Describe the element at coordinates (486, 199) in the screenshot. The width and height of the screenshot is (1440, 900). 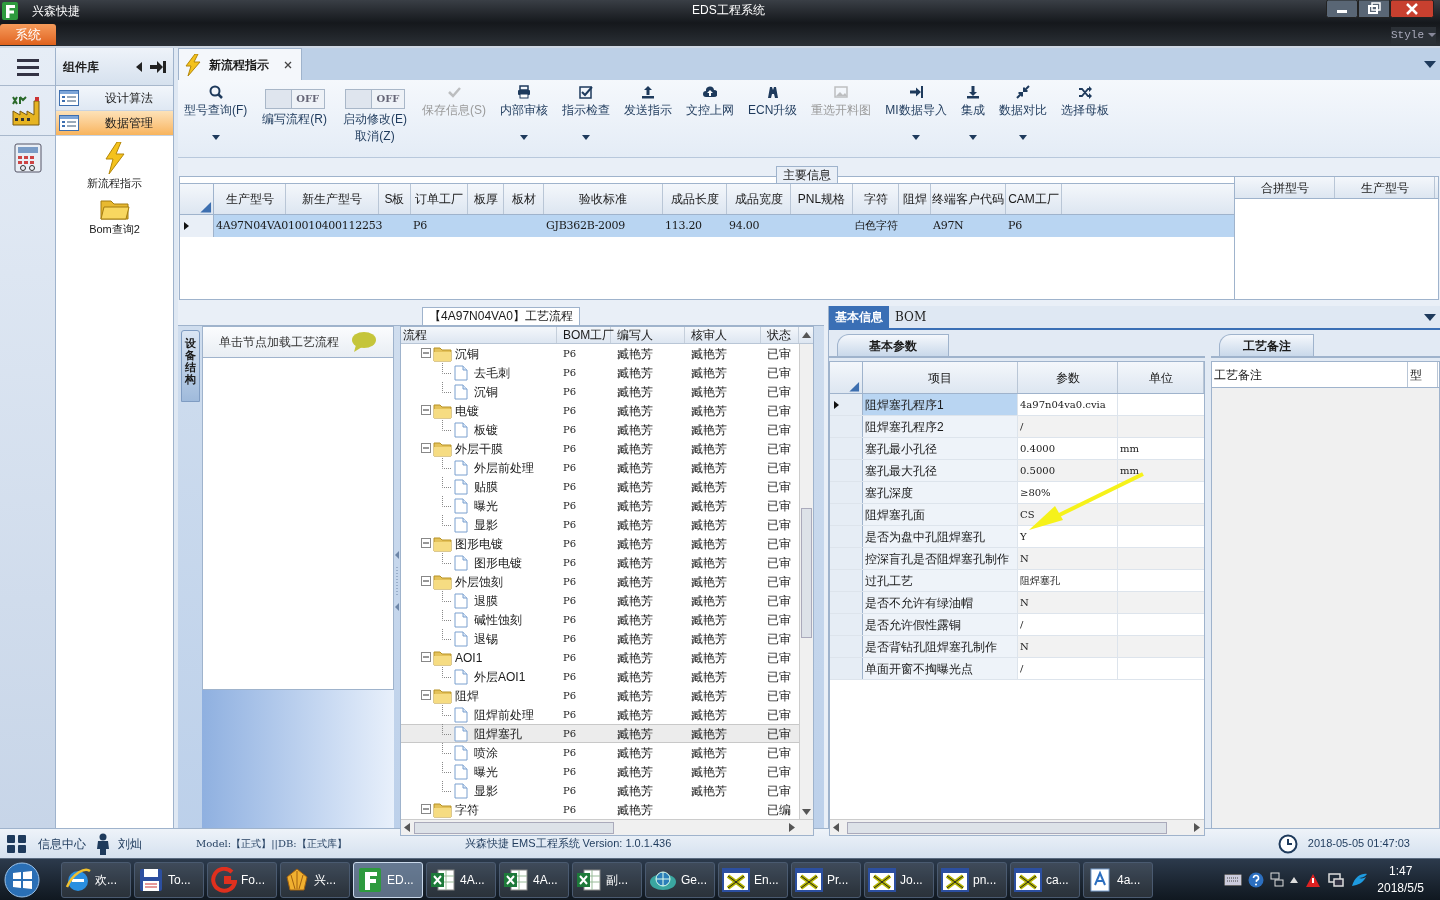
I see `column-header: 板厚` at that location.